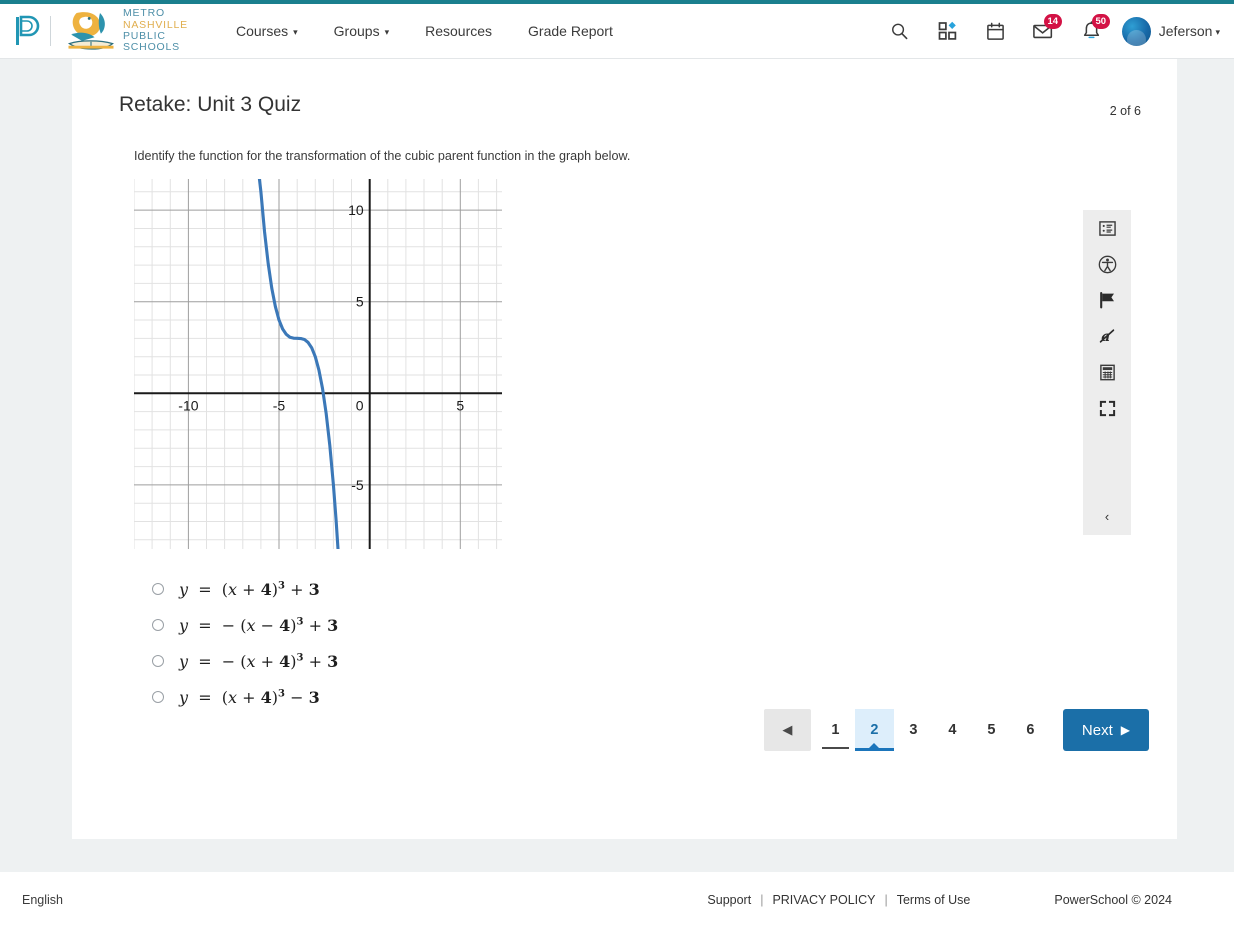 Image resolution: width=1234 pixels, height=927 pixels. I want to click on apps-button, so click(948, 31).